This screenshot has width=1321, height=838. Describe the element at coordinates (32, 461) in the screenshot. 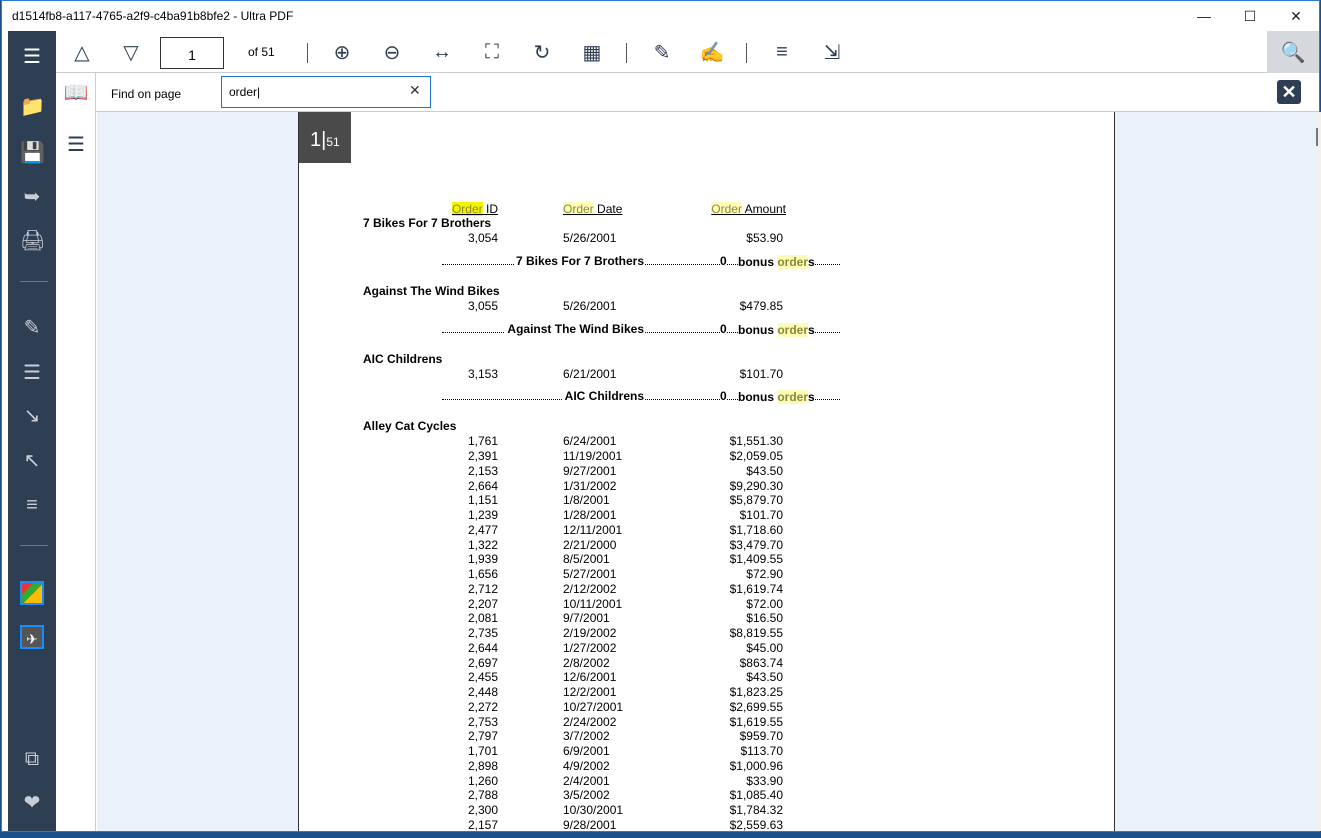

I see `expand-icon: ↖` at that location.